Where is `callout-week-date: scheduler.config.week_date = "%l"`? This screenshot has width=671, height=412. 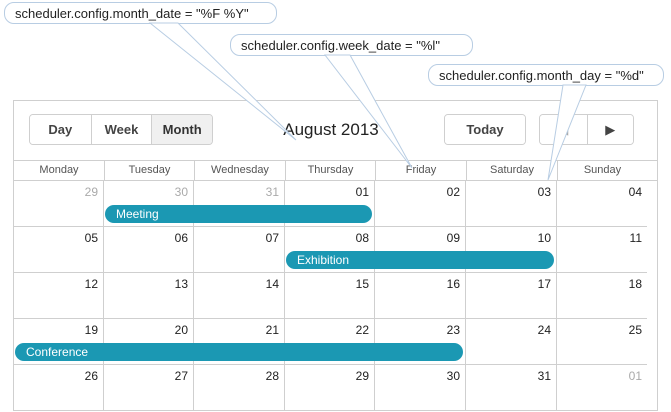
callout-week-date: scheduler.config.week_date = "%l" is located at coordinates (351, 45).